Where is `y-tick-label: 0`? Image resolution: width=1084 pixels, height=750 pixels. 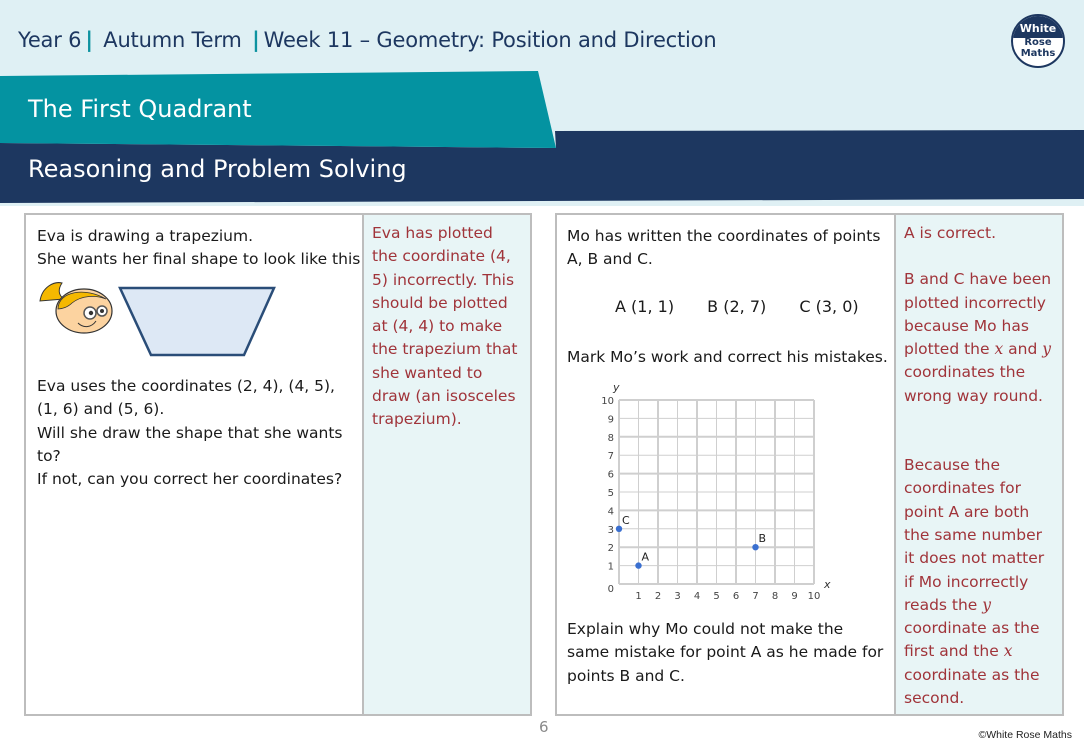 y-tick-label: 0 is located at coordinates (611, 589).